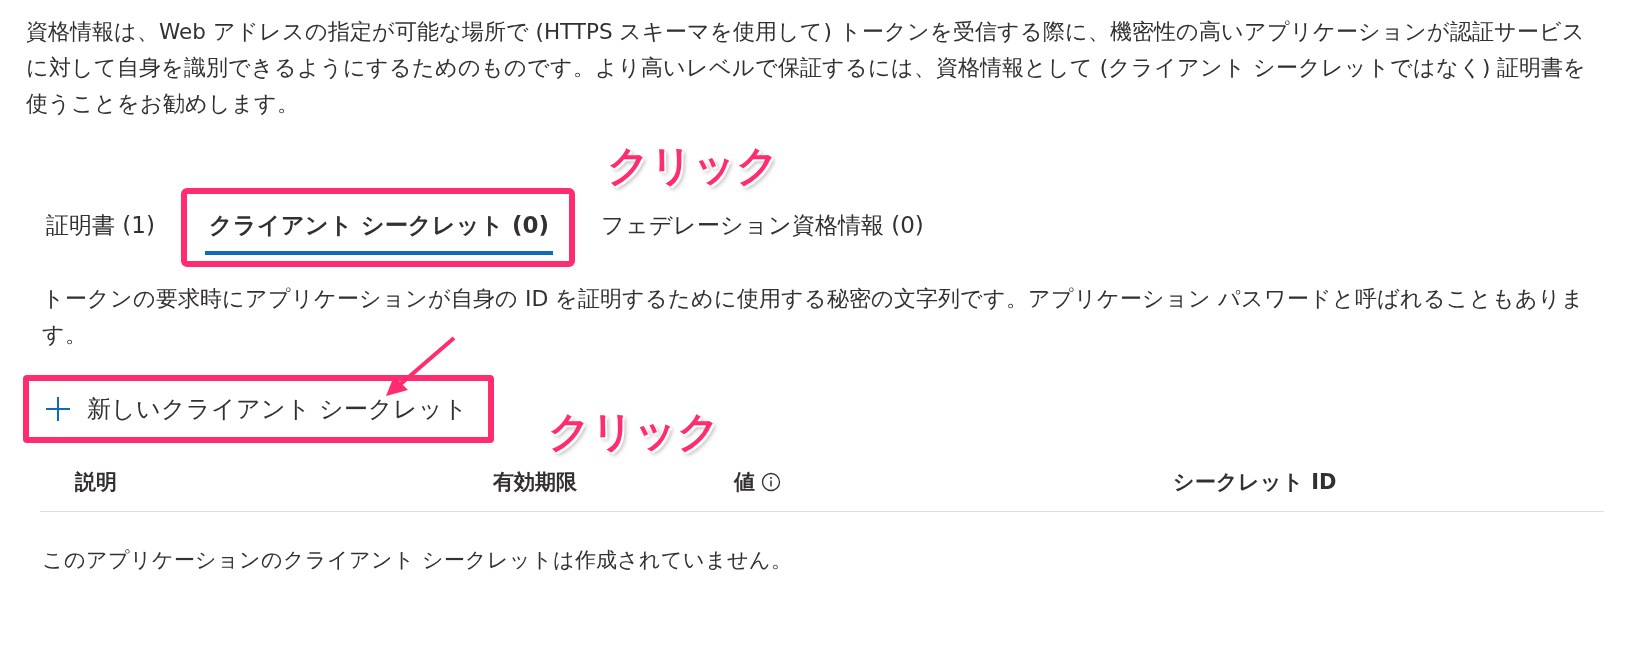  I want to click on empty-message: このアプリケーションのクライアント シークレットは作成されていません。, so click(417, 560).